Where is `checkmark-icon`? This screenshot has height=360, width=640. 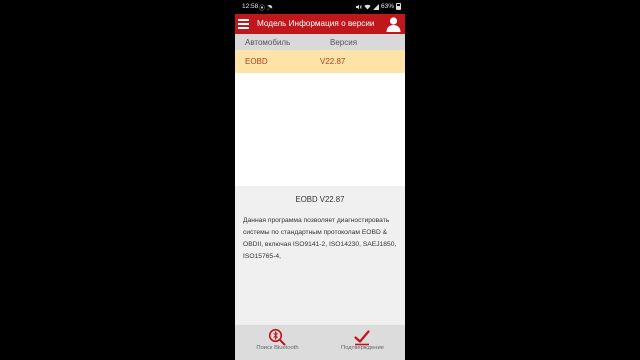 checkmark-icon is located at coordinates (362, 338).